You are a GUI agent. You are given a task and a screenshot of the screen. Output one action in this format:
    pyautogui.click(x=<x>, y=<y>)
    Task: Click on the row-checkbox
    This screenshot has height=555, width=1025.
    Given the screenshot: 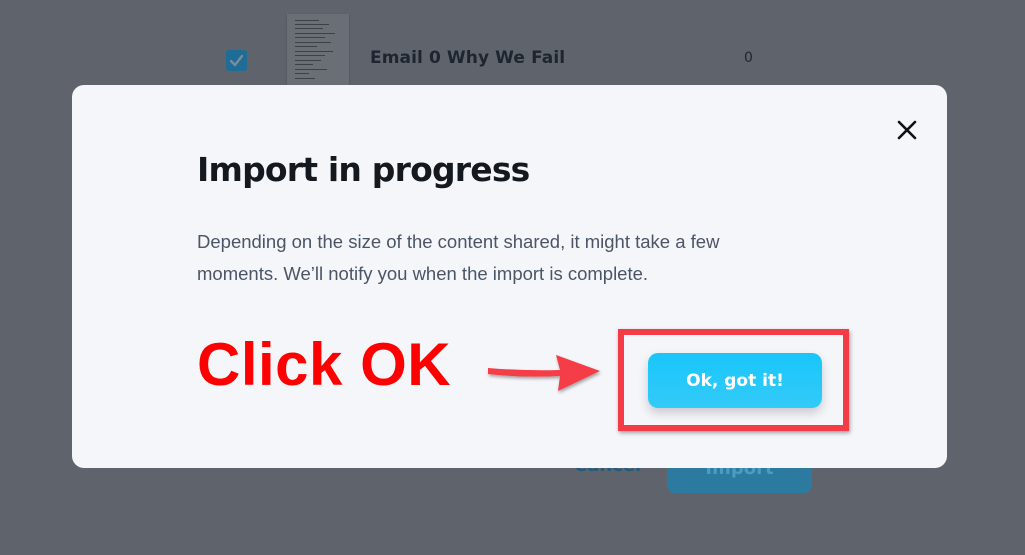 What is the action you would take?
    pyautogui.click(x=236, y=60)
    